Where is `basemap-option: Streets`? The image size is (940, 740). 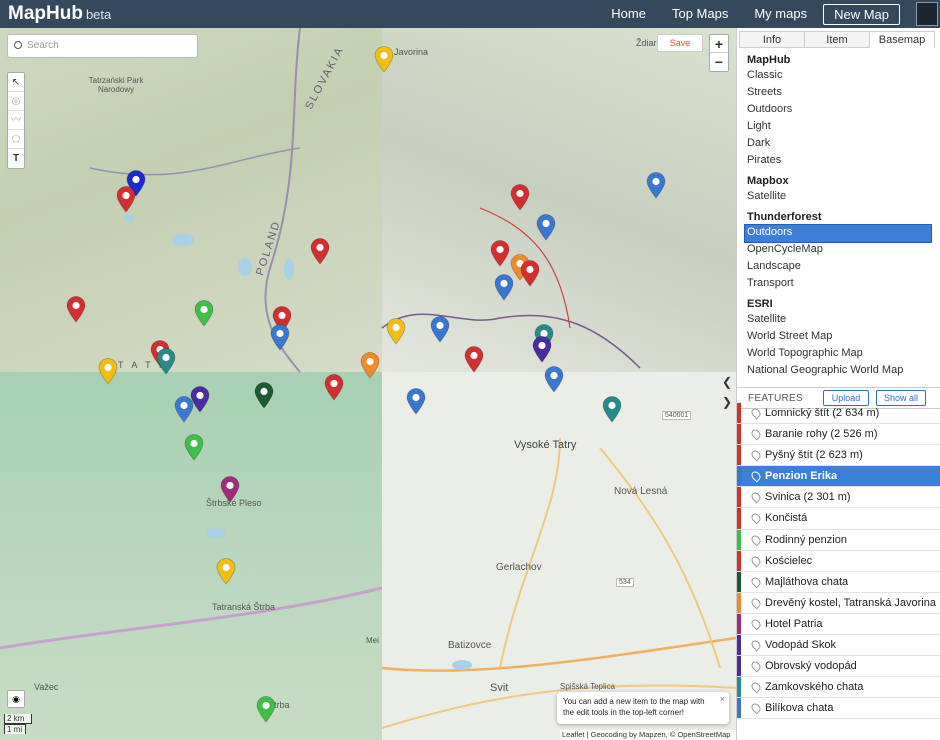 basemap-option: Streets is located at coordinates (838, 93).